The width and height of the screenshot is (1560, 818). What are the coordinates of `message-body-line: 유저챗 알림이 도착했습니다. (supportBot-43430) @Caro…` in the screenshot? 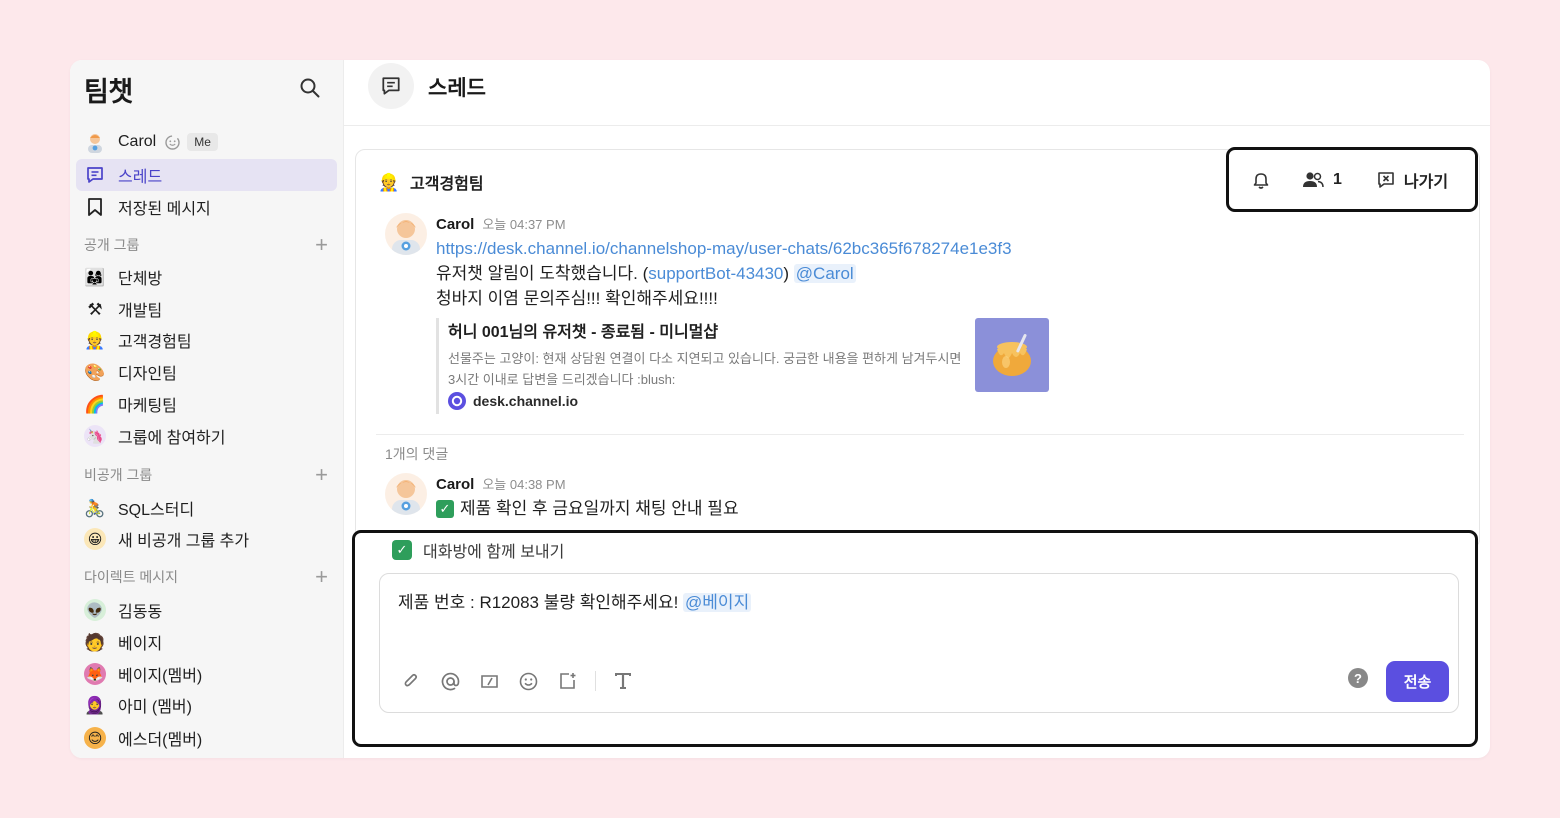 It's located at (646, 273).